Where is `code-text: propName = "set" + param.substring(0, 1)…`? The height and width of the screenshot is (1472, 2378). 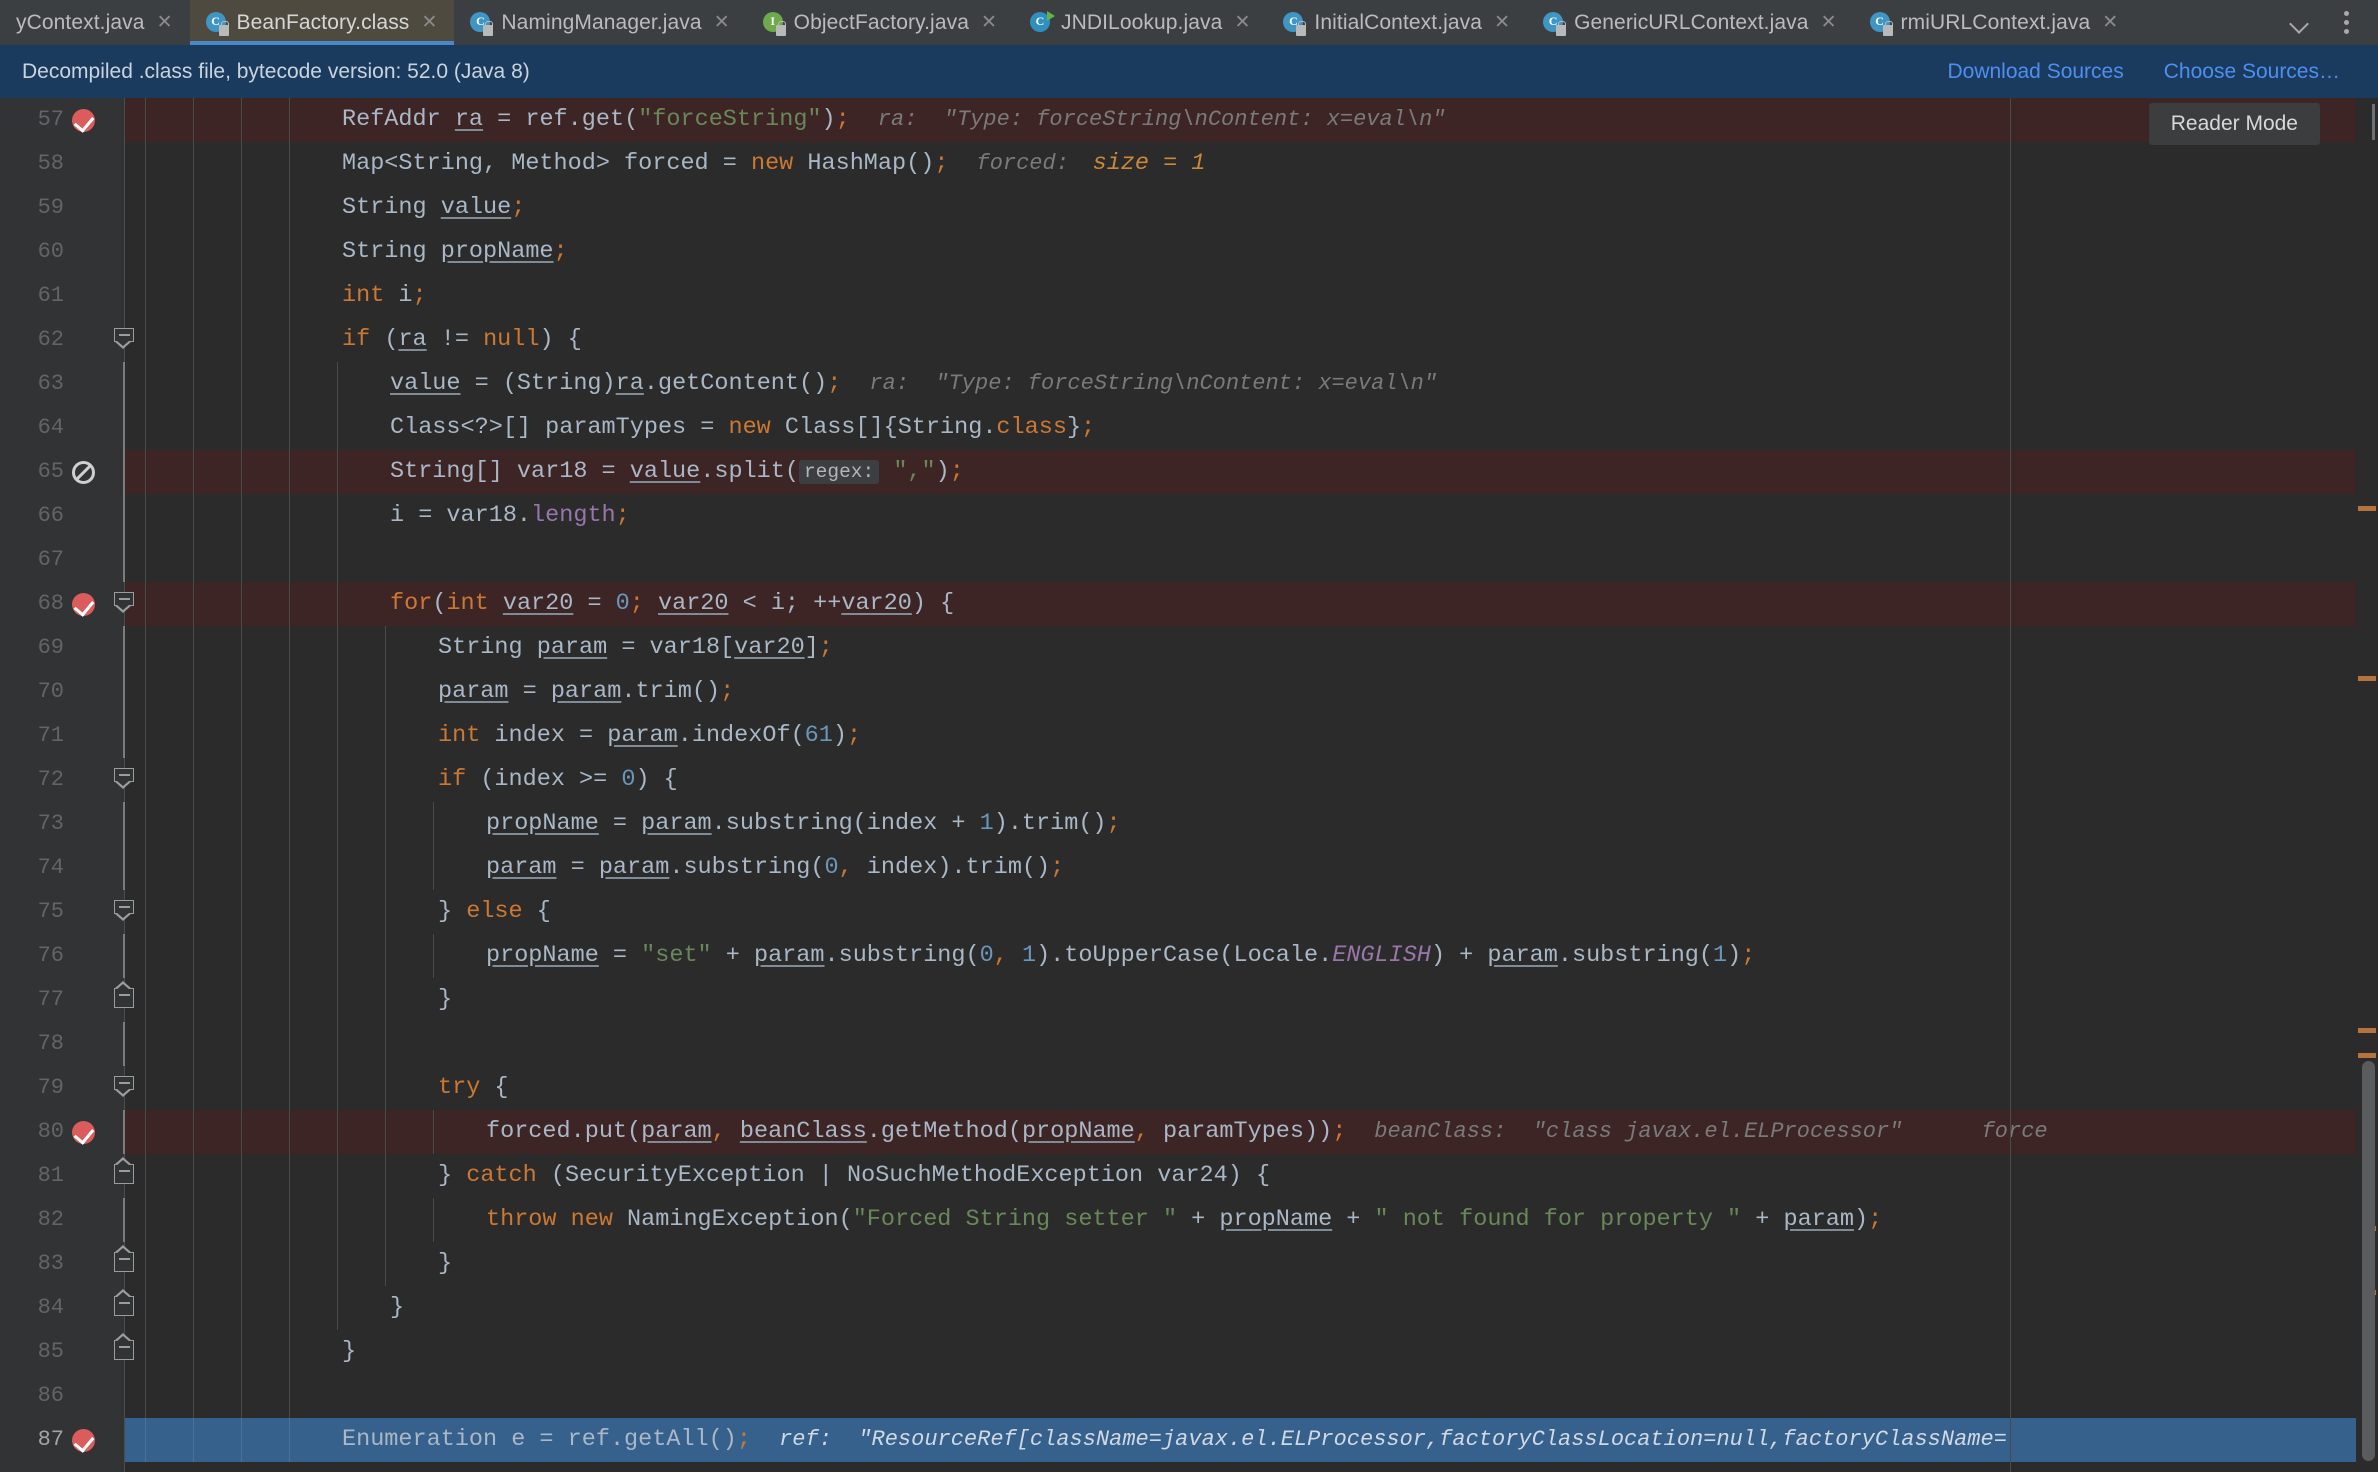 code-text: propName = "set" + param.substring(0, 1)… is located at coordinates (1120, 956).